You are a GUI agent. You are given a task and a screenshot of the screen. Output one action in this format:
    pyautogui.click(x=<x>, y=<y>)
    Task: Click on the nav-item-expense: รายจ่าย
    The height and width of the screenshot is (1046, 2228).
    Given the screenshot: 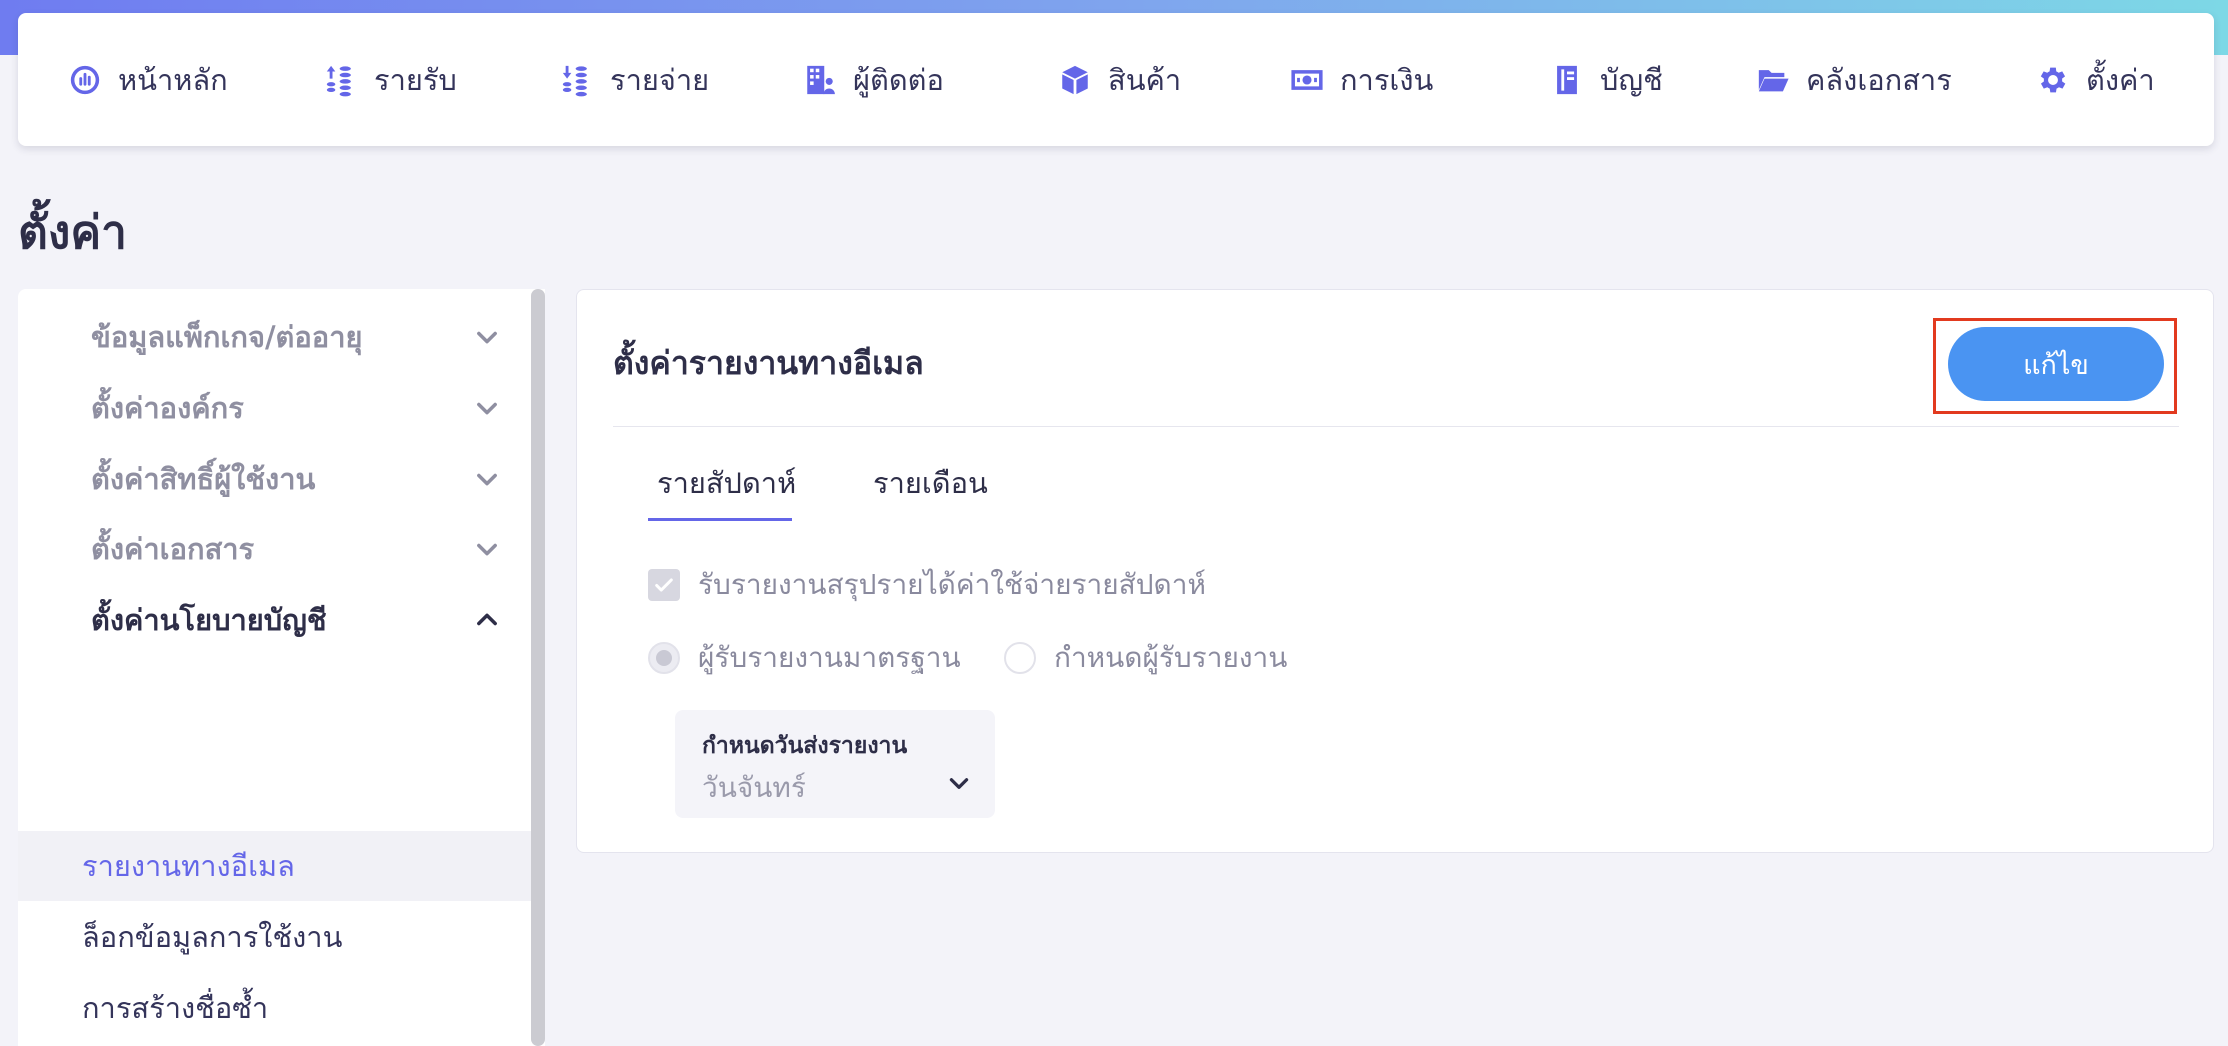 What is the action you would take?
    pyautogui.click(x=634, y=79)
    